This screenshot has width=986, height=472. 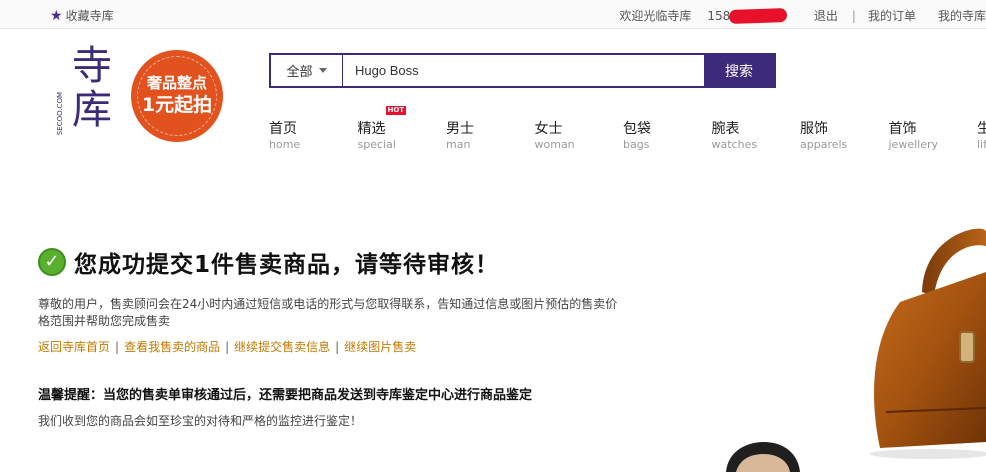 What do you see at coordinates (396, 110) in the screenshot?
I see `hot-badge: HOT` at bounding box center [396, 110].